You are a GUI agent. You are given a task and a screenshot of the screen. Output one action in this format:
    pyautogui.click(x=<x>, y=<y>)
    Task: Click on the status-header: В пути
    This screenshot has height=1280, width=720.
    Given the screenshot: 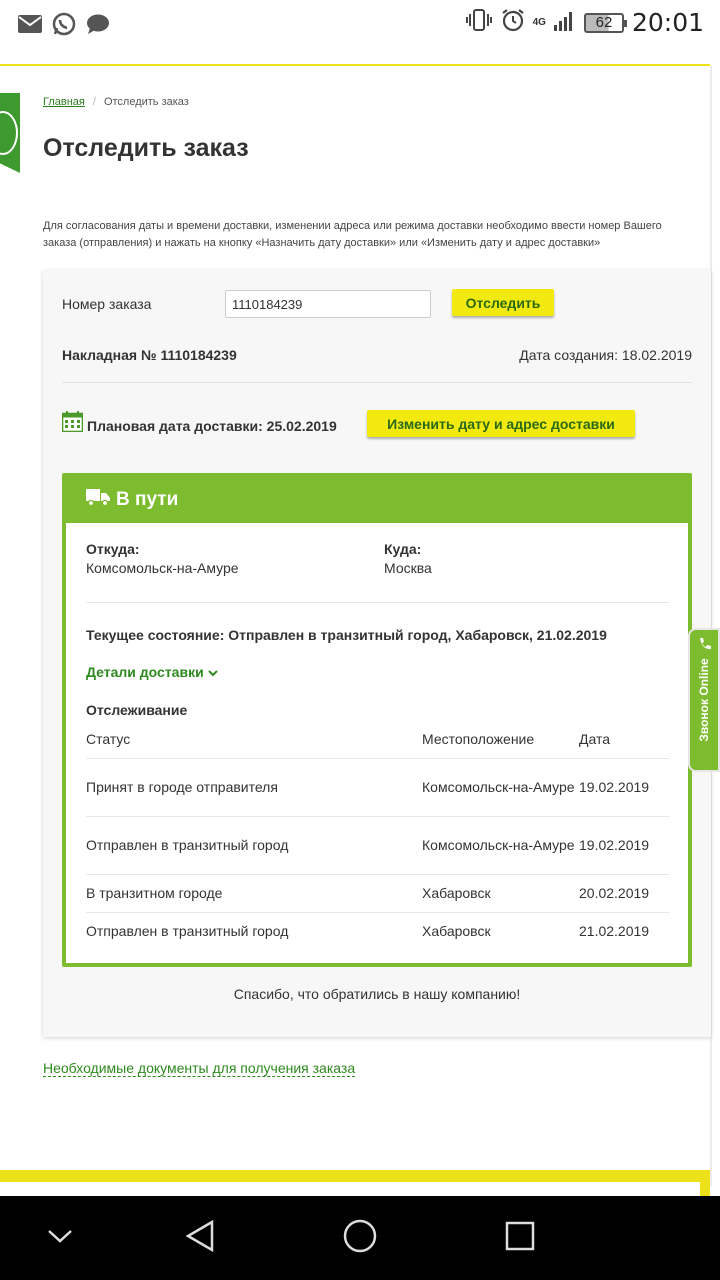 What is the action you would take?
    pyautogui.click(x=377, y=500)
    